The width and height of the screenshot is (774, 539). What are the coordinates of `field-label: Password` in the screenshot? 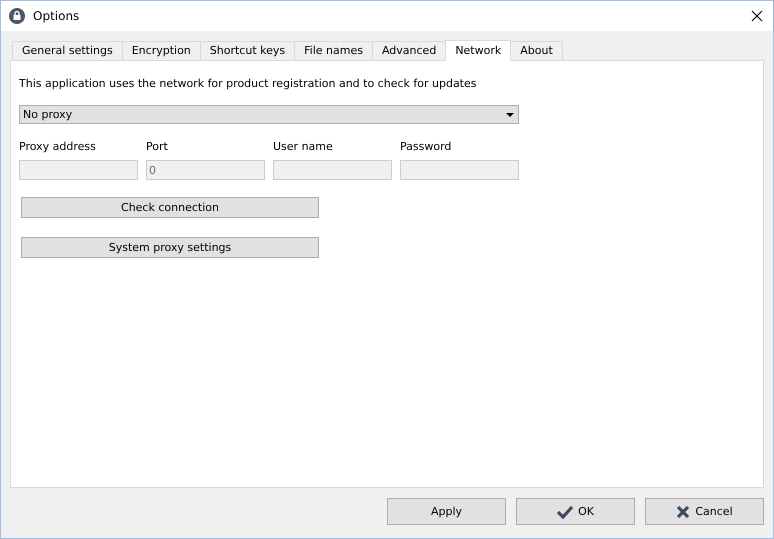 It's located at (426, 146).